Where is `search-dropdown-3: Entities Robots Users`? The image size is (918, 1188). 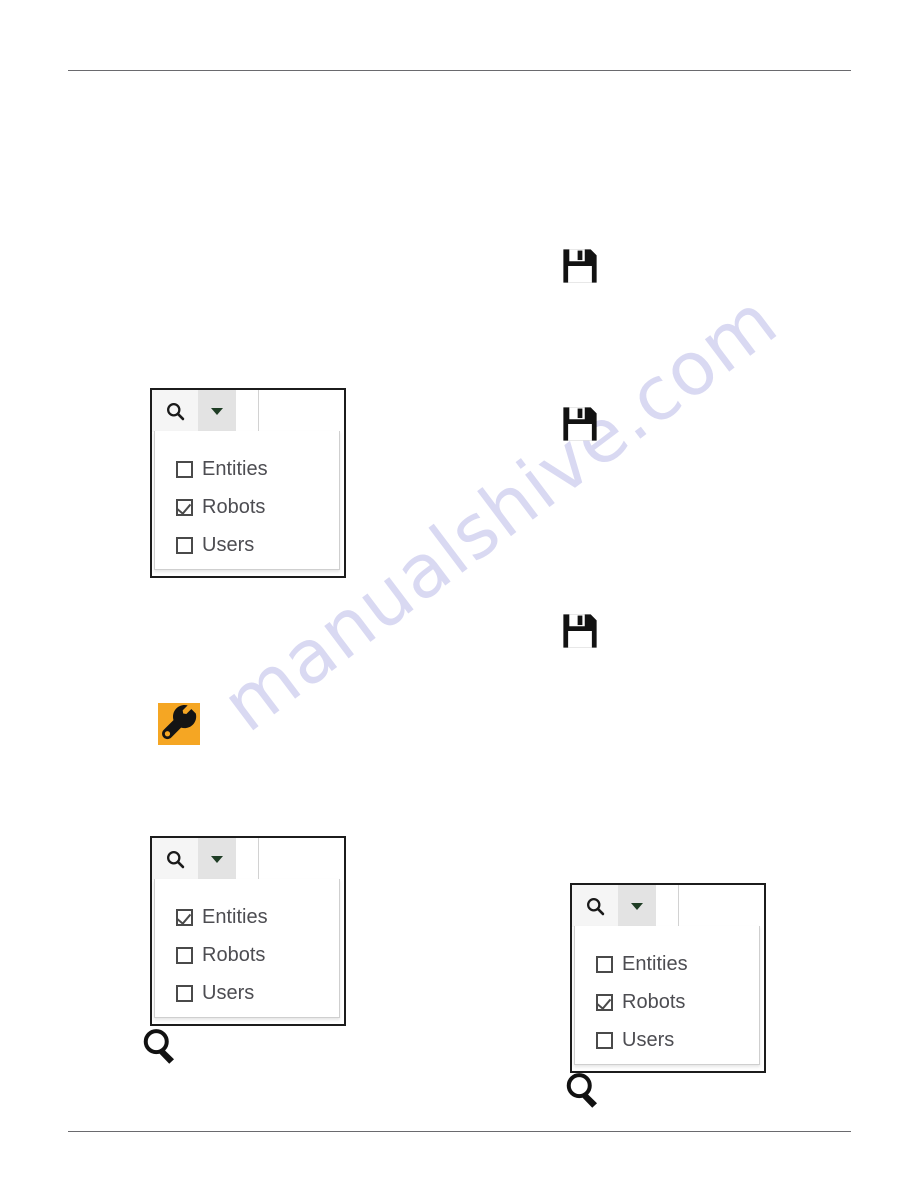 search-dropdown-3: Entities Robots Users is located at coordinates (668, 978).